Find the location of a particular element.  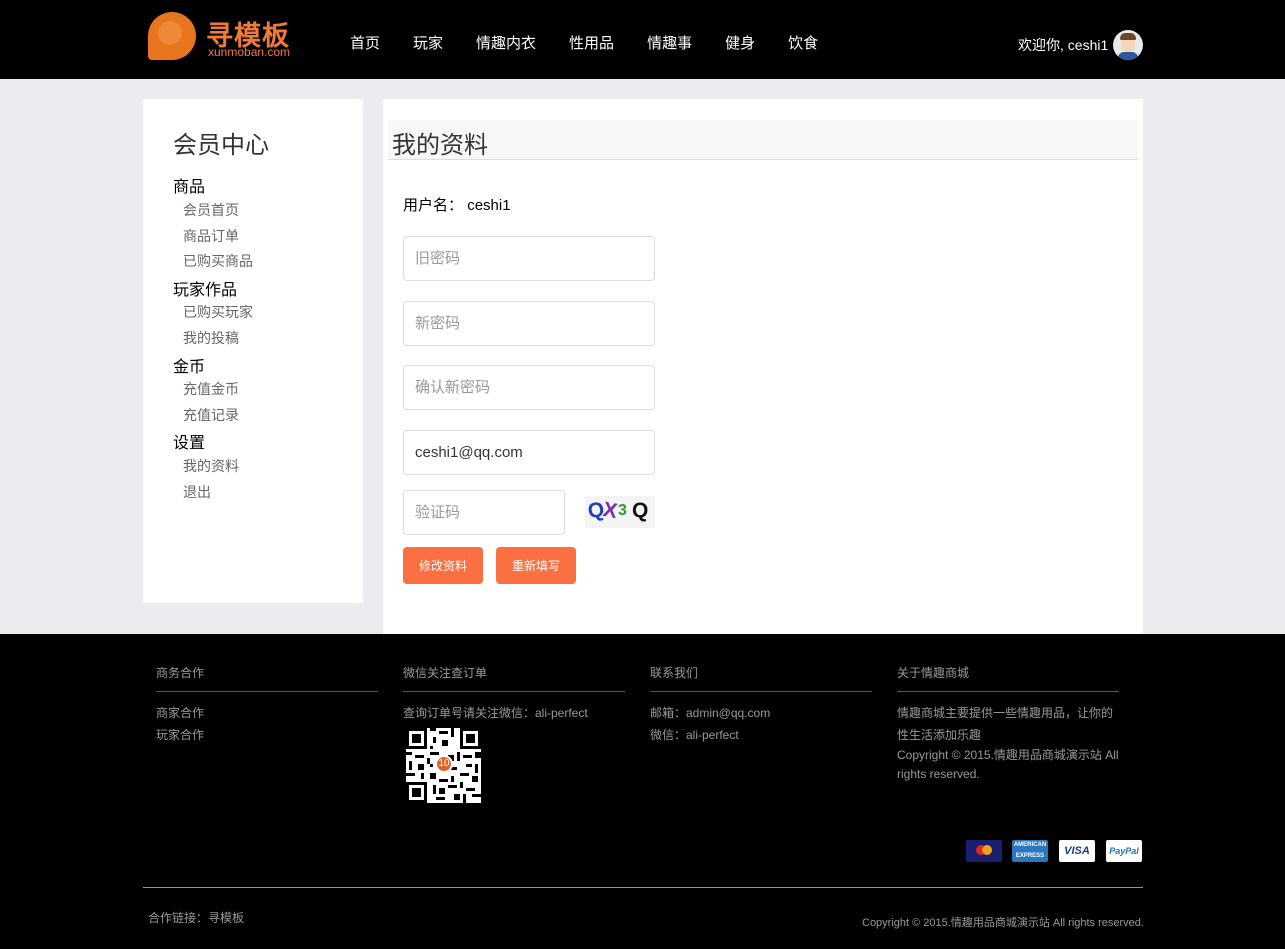

username-value: ceshi1 is located at coordinates (489, 205).